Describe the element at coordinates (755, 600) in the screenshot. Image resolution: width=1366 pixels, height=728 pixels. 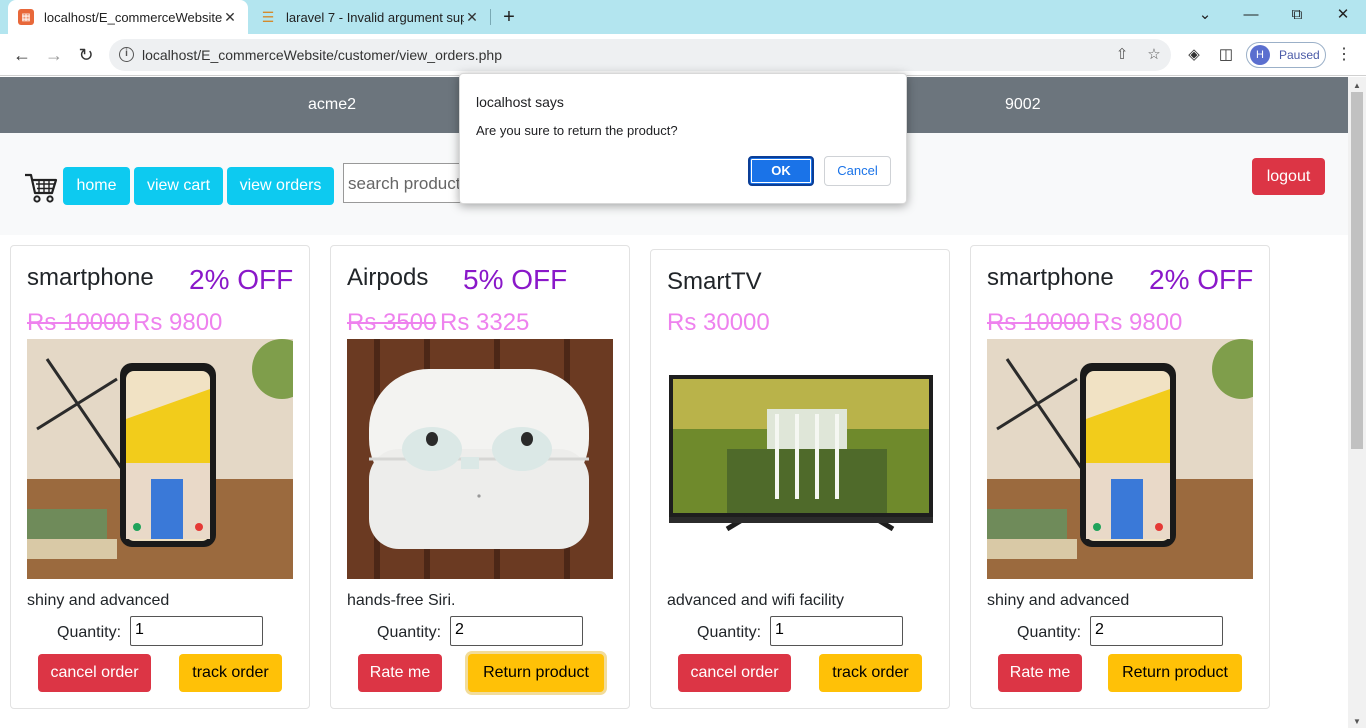
I see `product-description: advanced and wifi facility` at that location.